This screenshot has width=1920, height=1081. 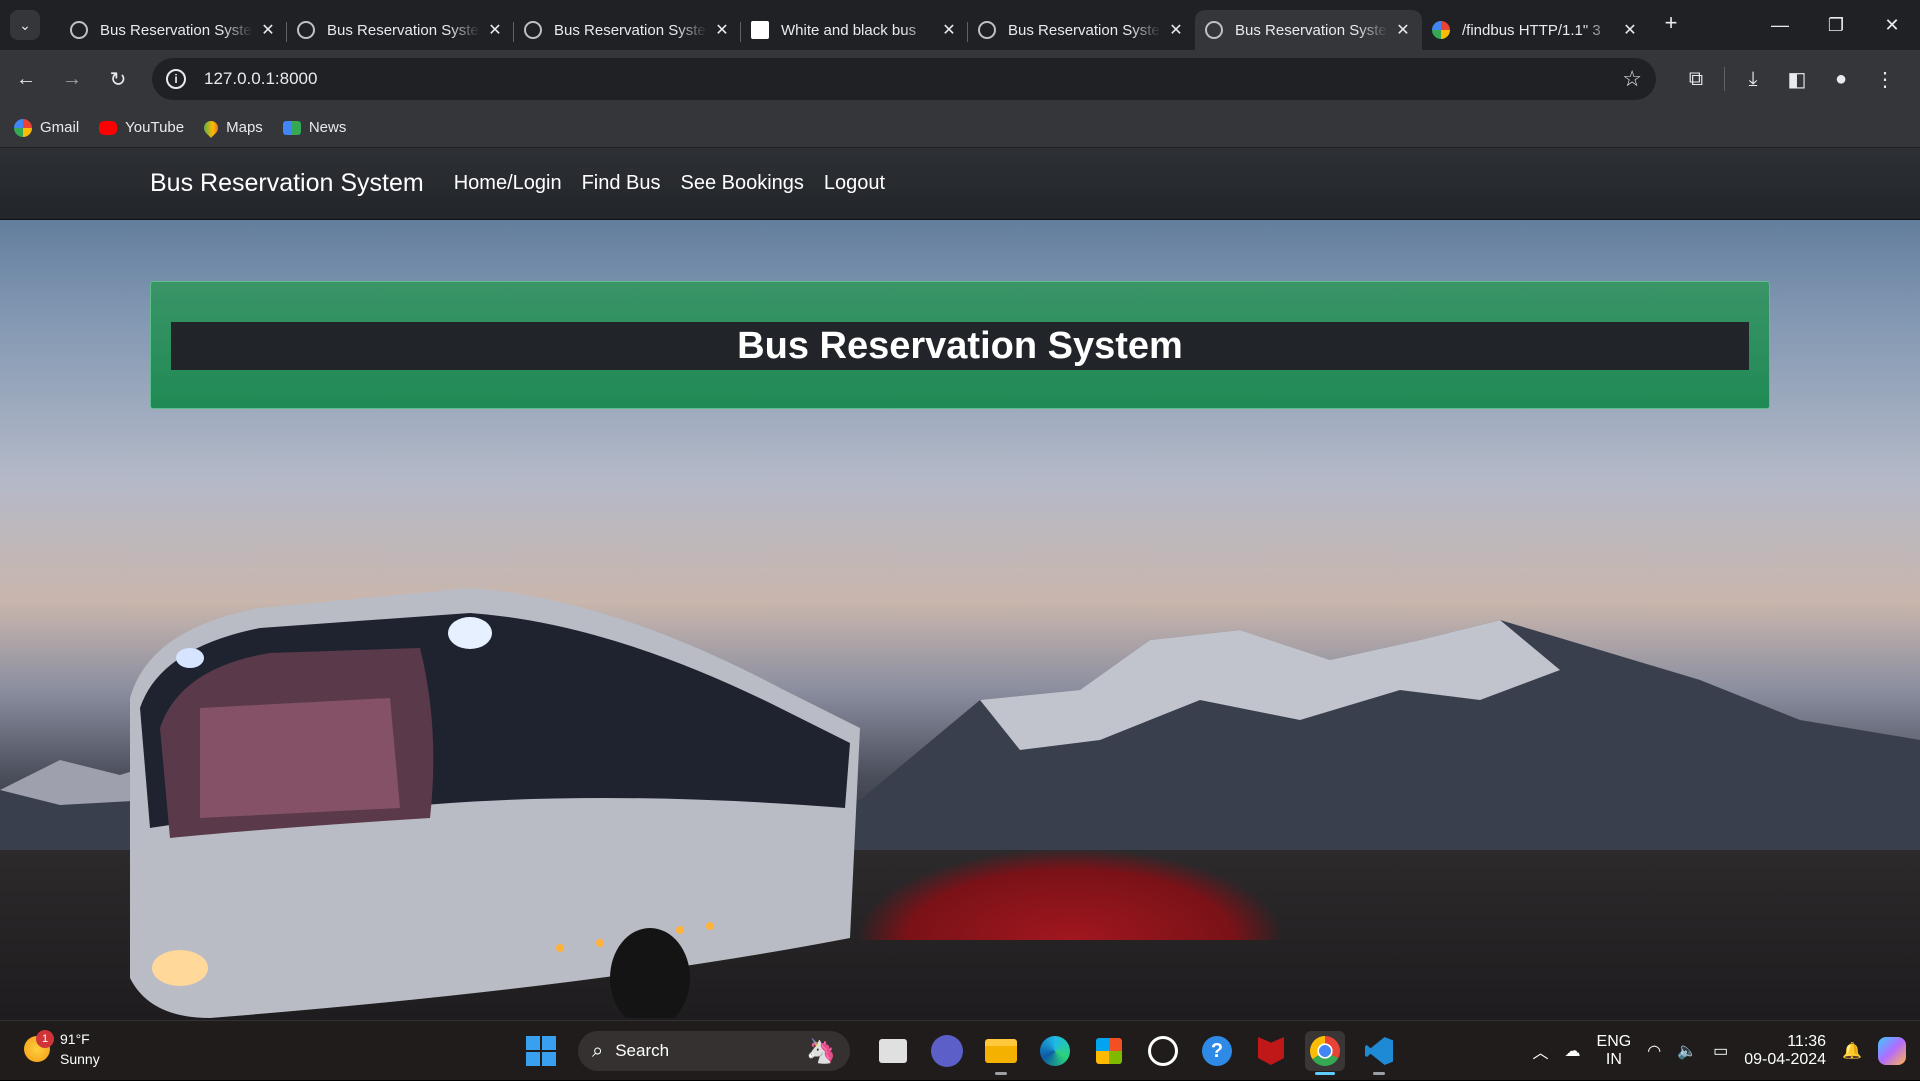 What do you see at coordinates (1325, 1053) in the screenshot?
I see `chrome-icon` at bounding box center [1325, 1053].